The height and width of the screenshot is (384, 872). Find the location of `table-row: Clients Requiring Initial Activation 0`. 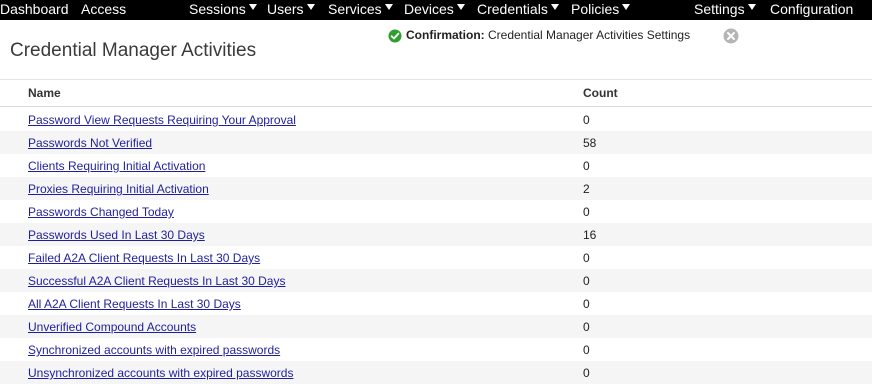

table-row: Clients Requiring Initial Activation 0 is located at coordinates (436, 165).